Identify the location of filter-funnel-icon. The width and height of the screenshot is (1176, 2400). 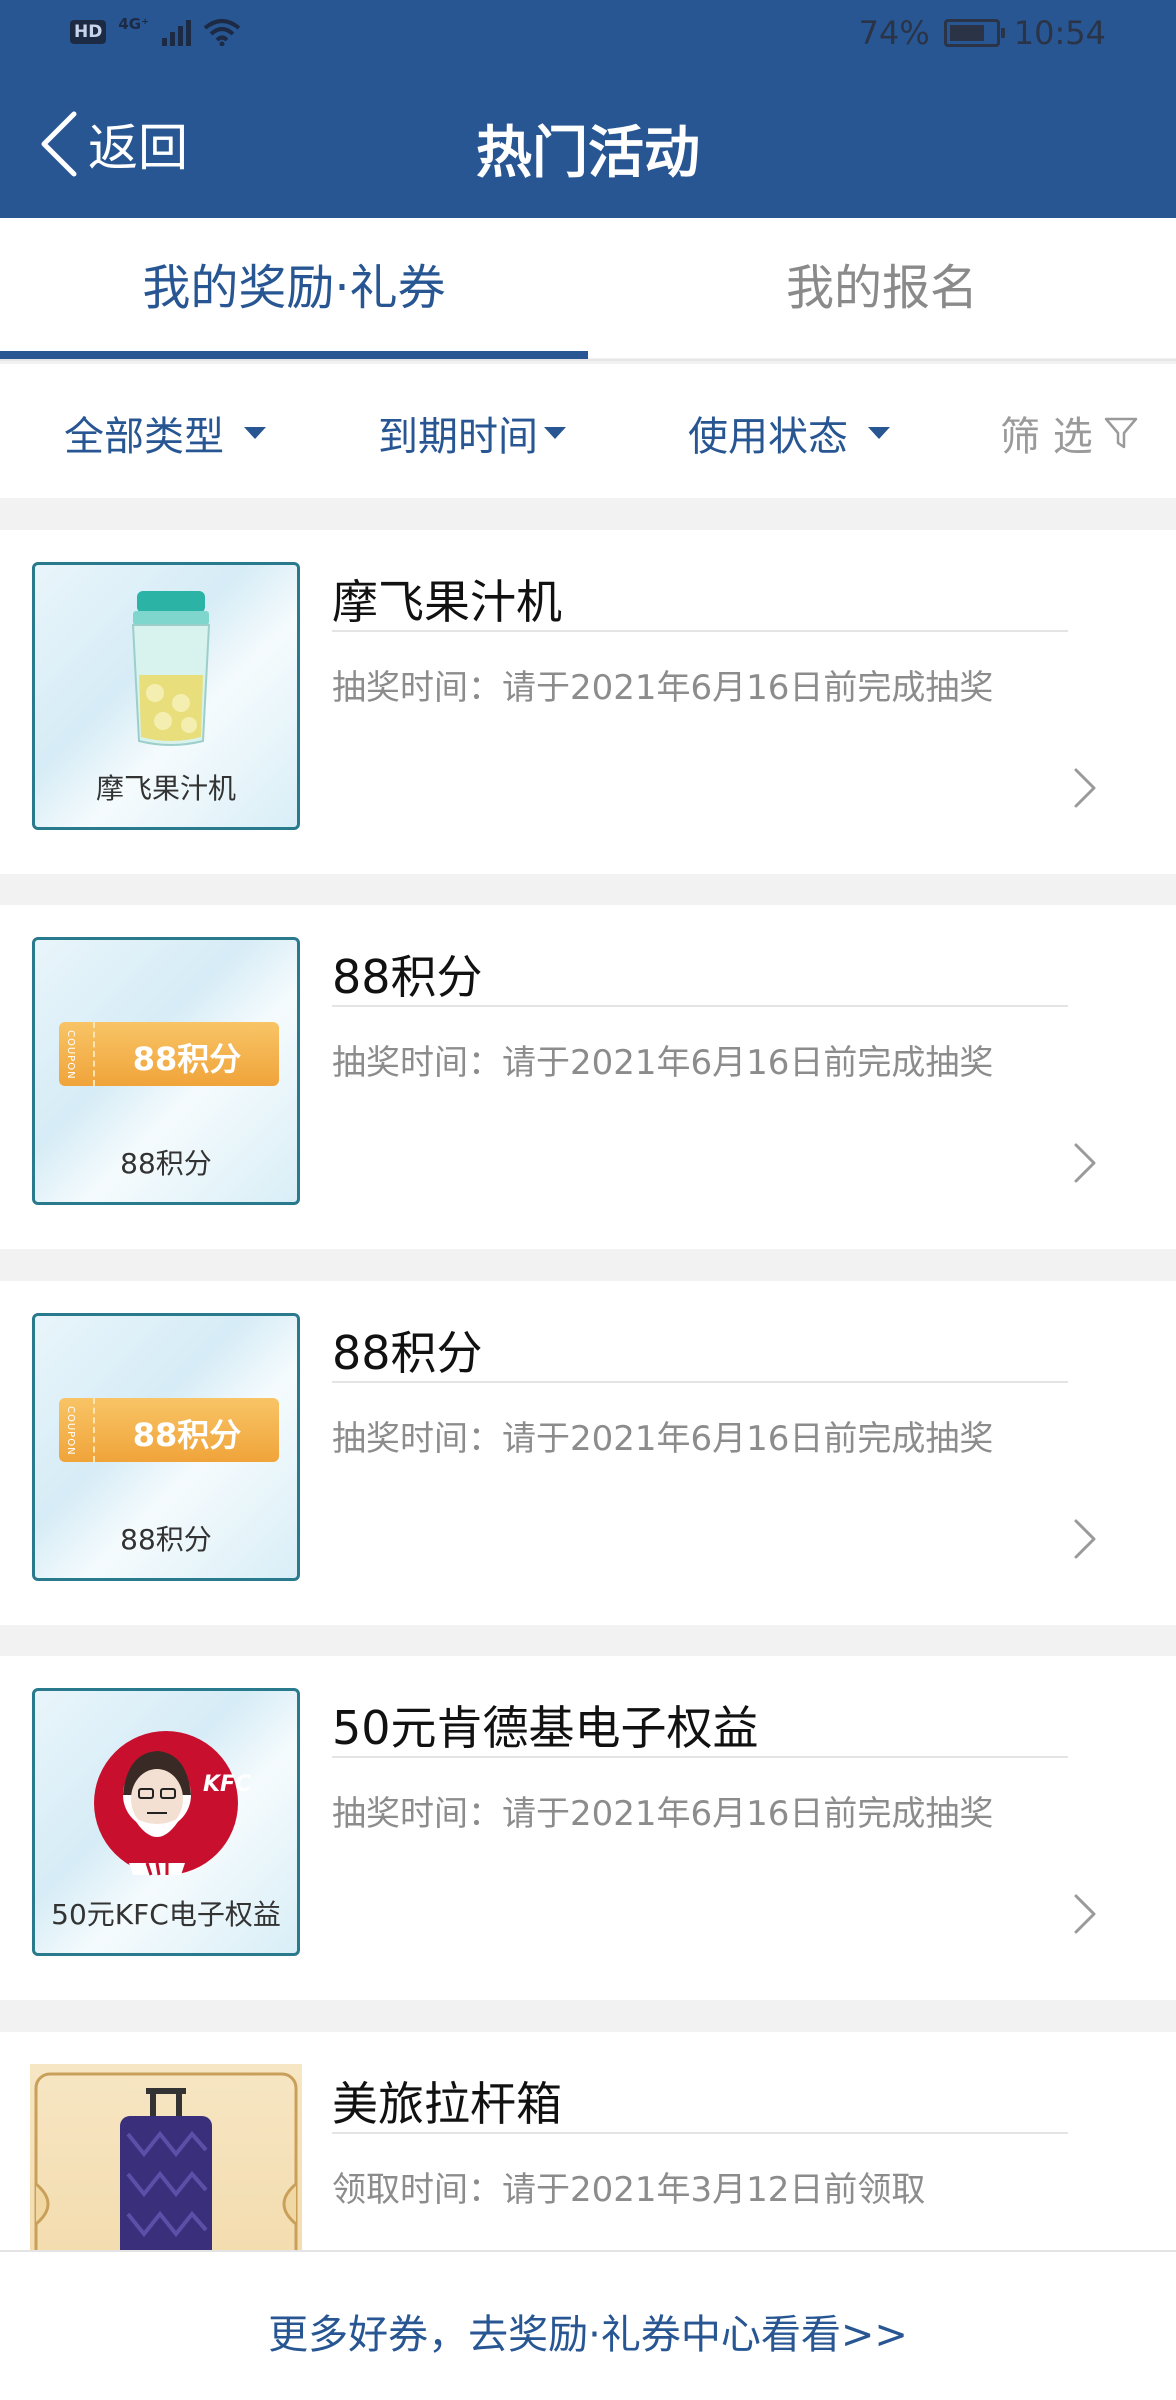
(1120, 433).